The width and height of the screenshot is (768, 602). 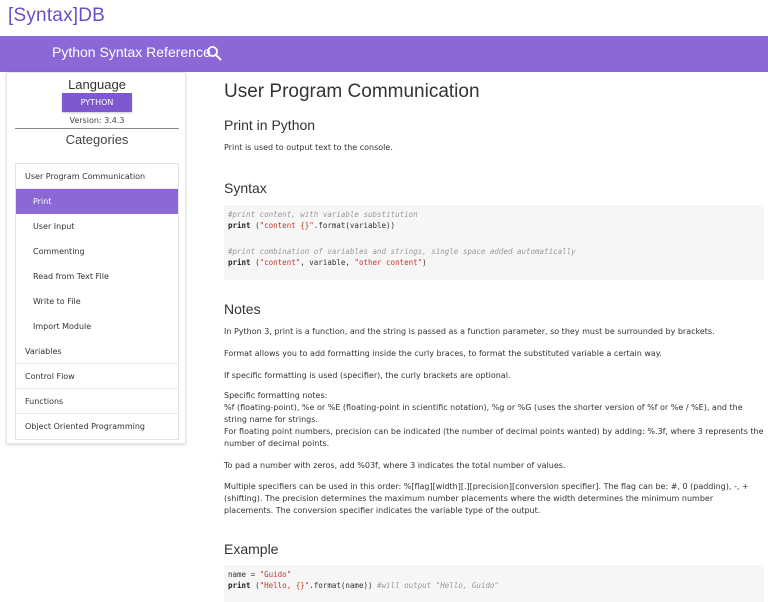 I want to click on code-string: "content", so click(x=280, y=262).